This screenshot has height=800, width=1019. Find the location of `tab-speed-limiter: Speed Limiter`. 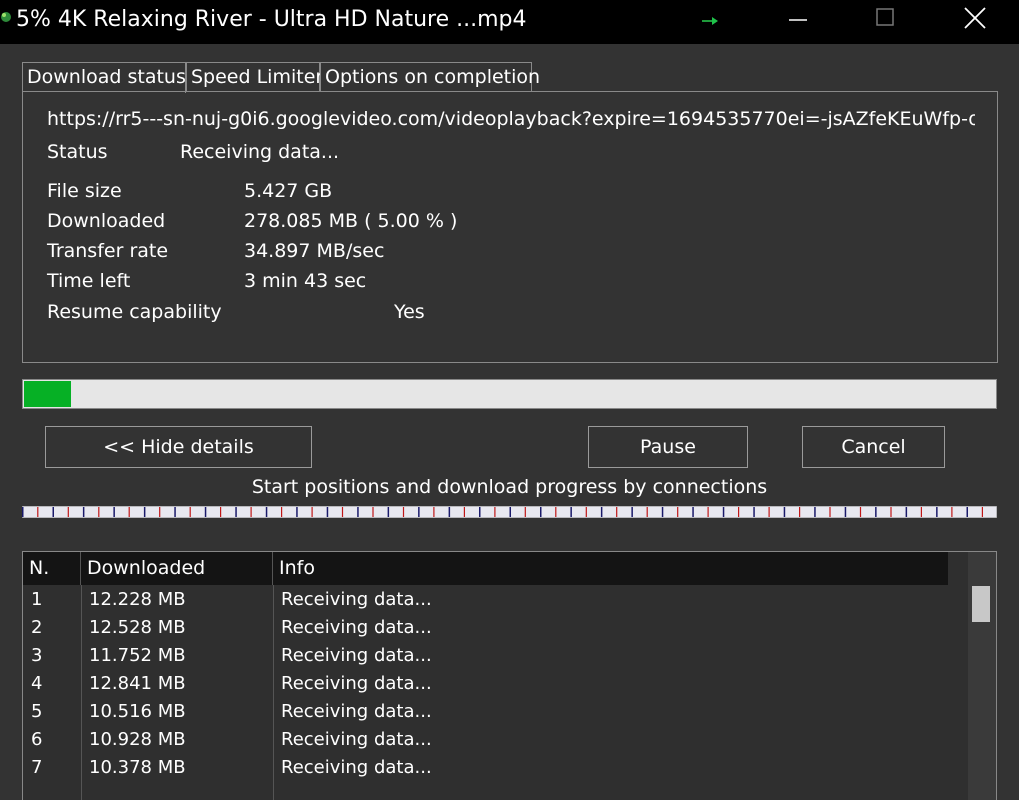

tab-speed-limiter: Speed Limiter is located at coordinates (254, 76).